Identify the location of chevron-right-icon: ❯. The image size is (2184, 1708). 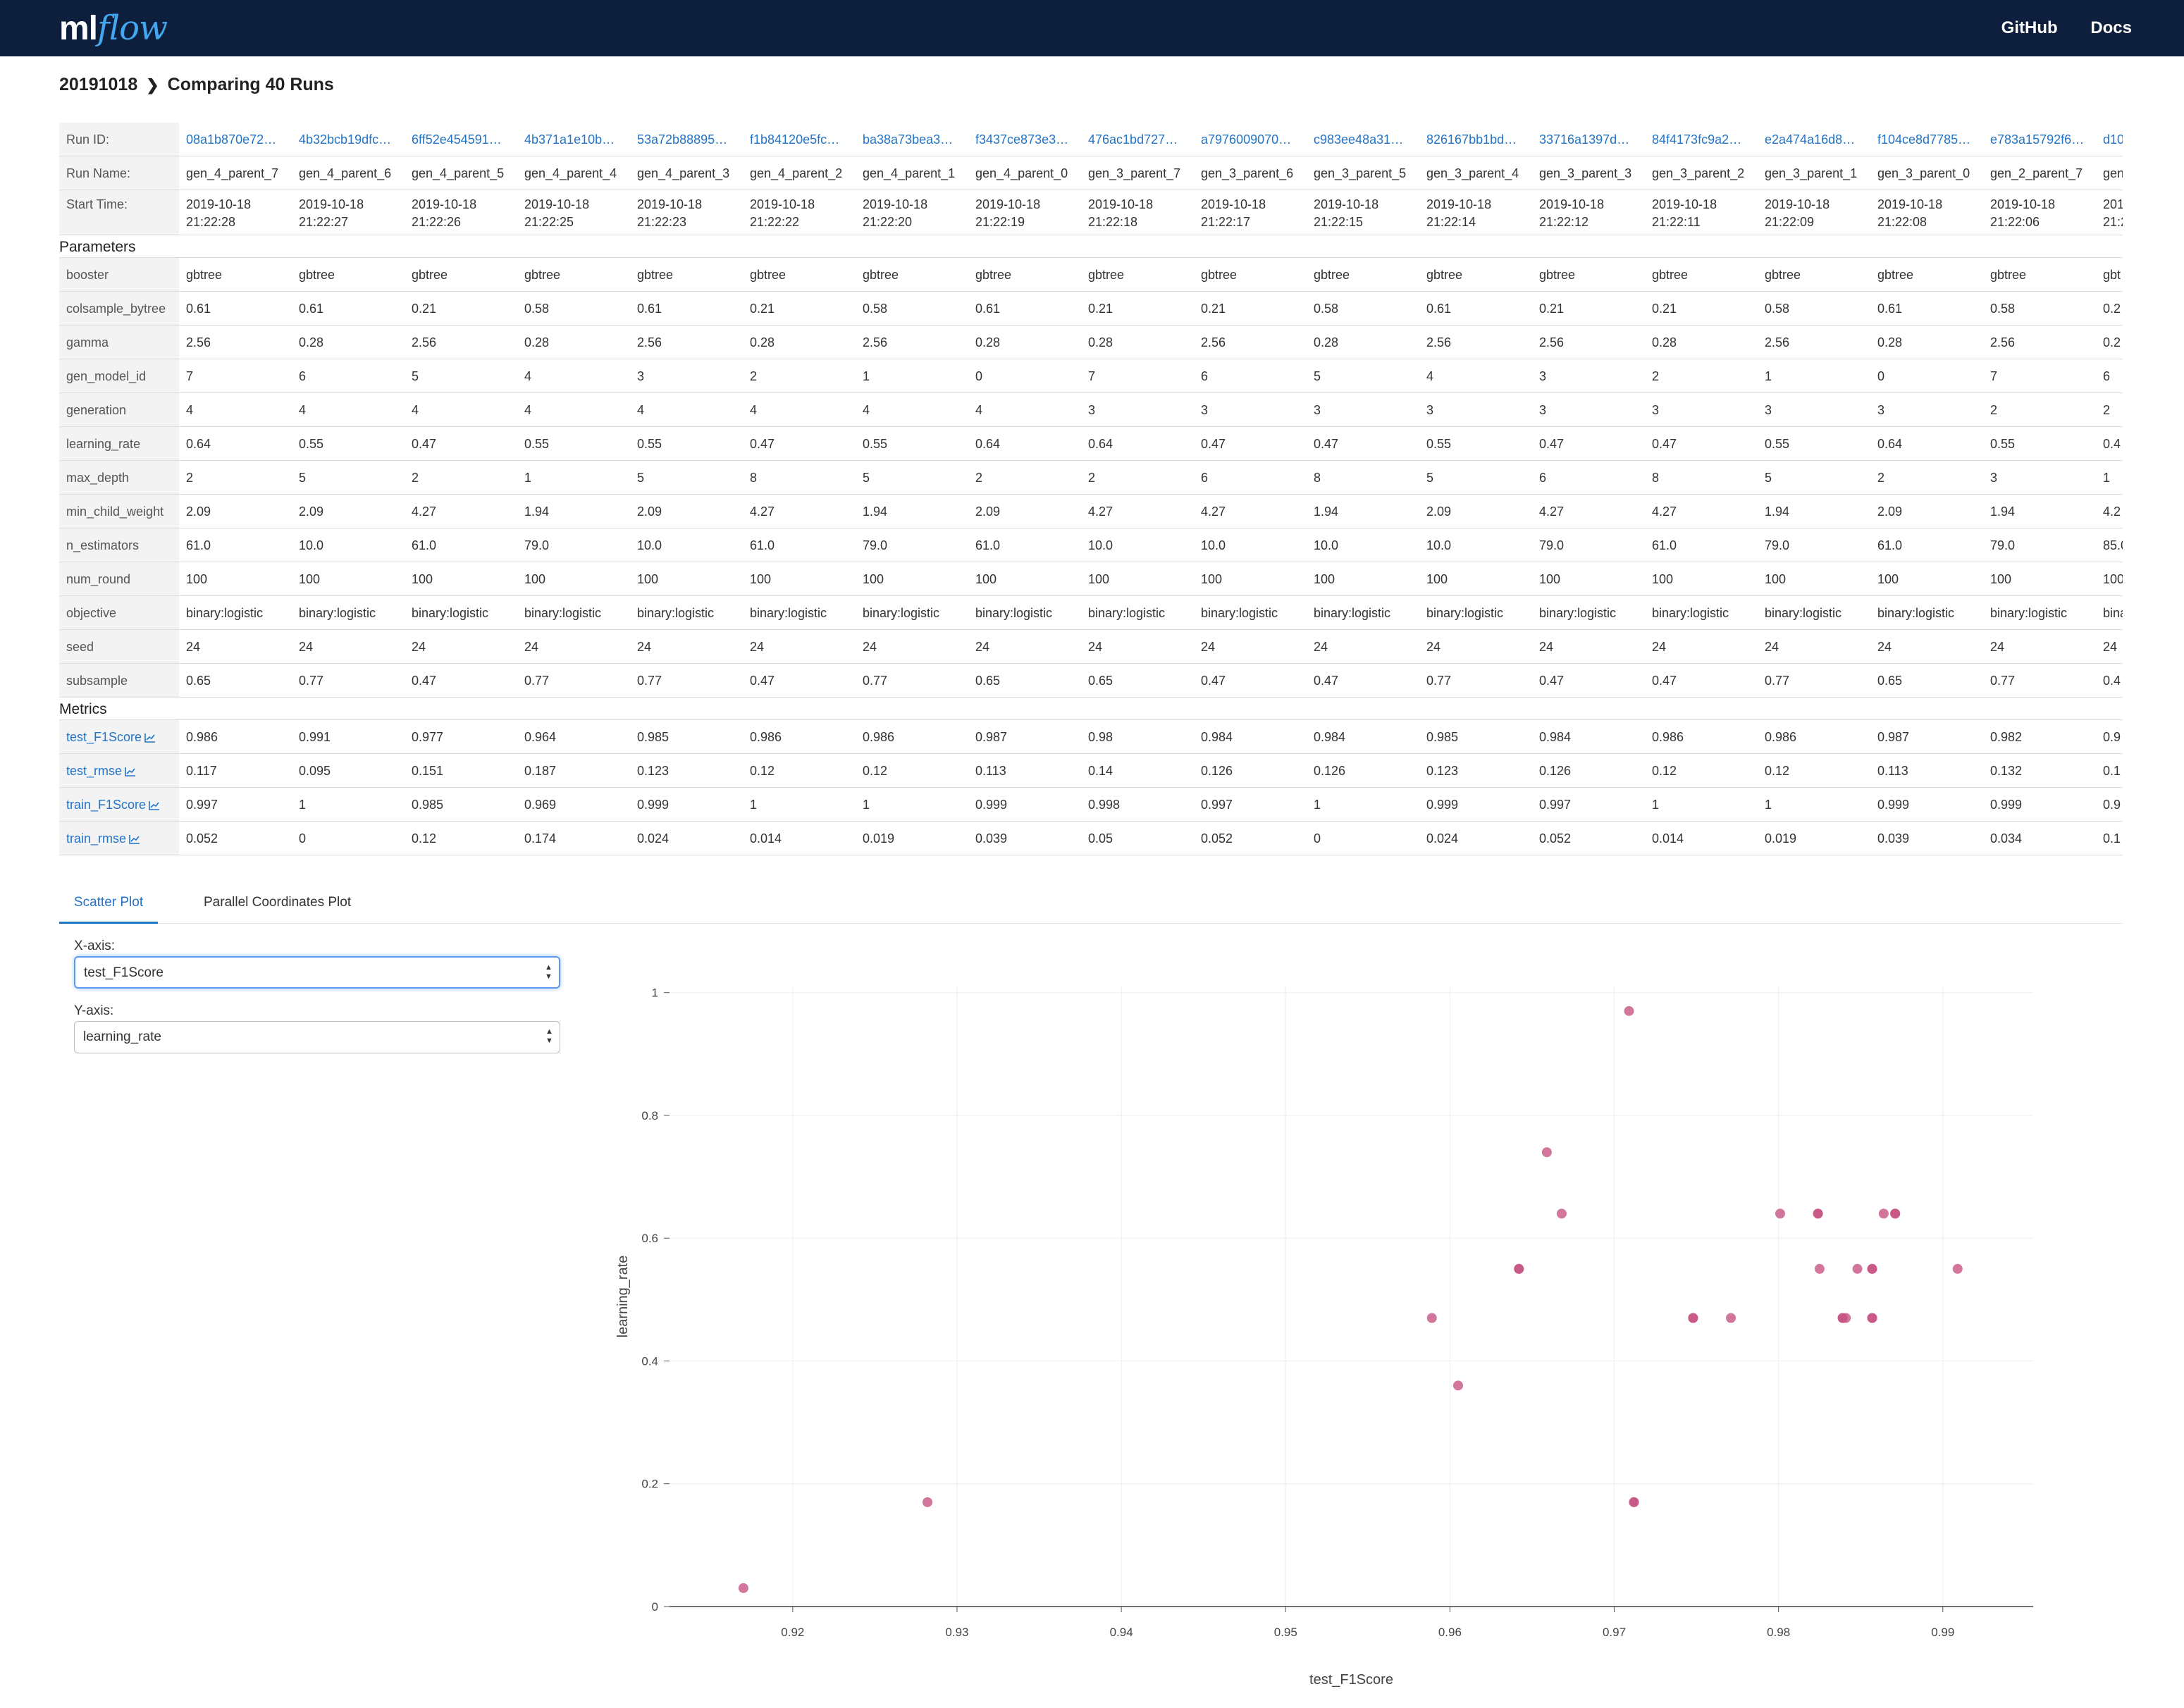
(152, 85).